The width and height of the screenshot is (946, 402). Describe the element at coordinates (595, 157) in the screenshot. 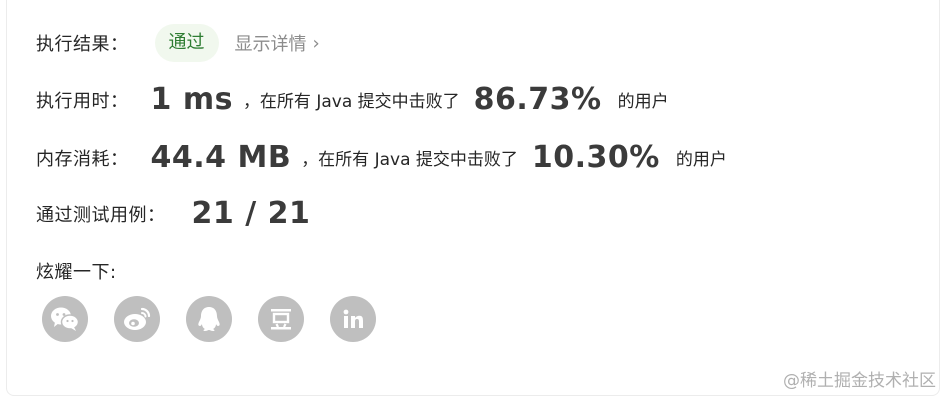

I see `memory-percent: 10.30%` at that location.